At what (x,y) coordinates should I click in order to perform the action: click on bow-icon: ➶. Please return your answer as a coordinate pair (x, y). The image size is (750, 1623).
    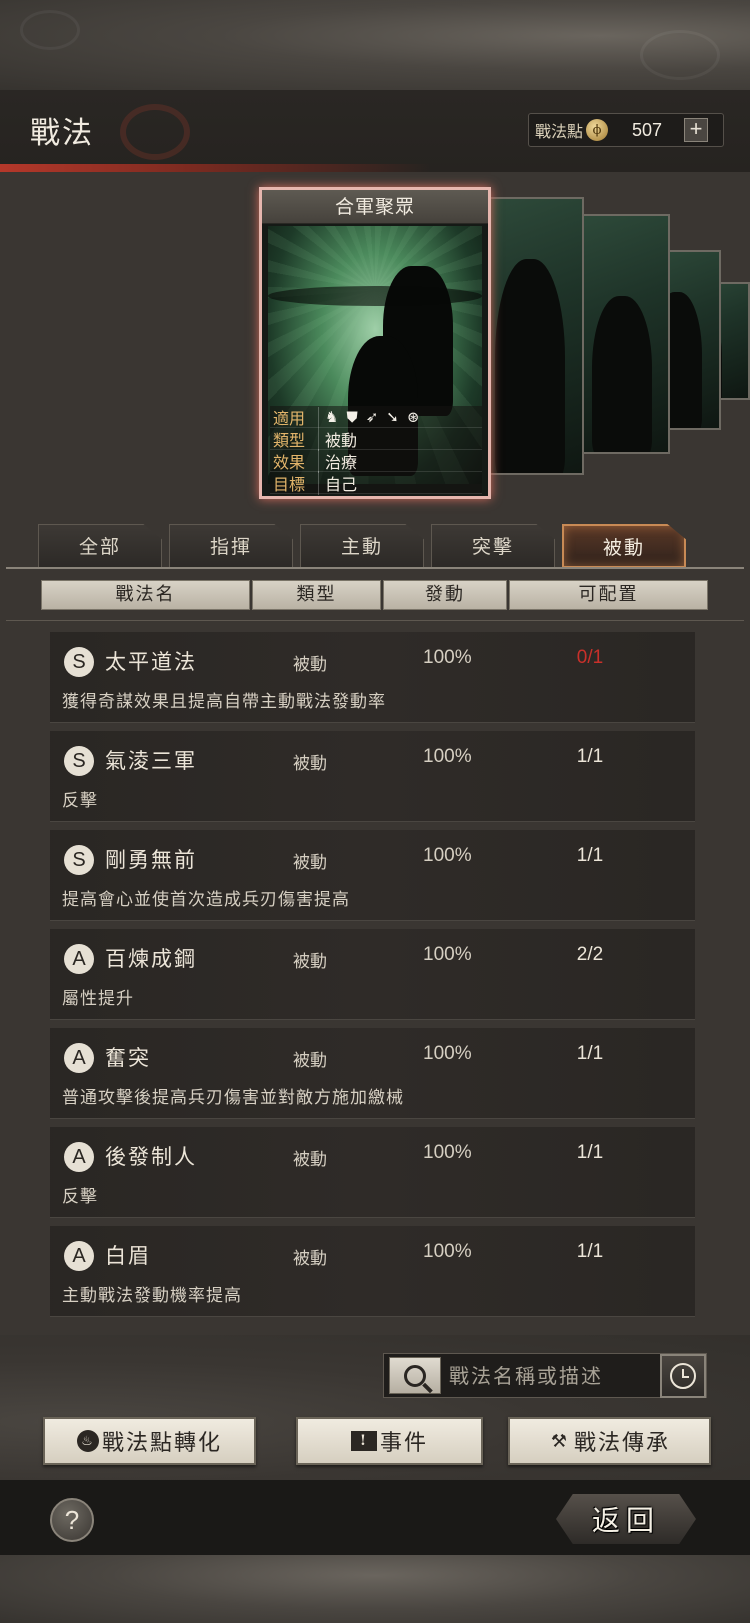
    Looking at the image, I should click on (372, 416).